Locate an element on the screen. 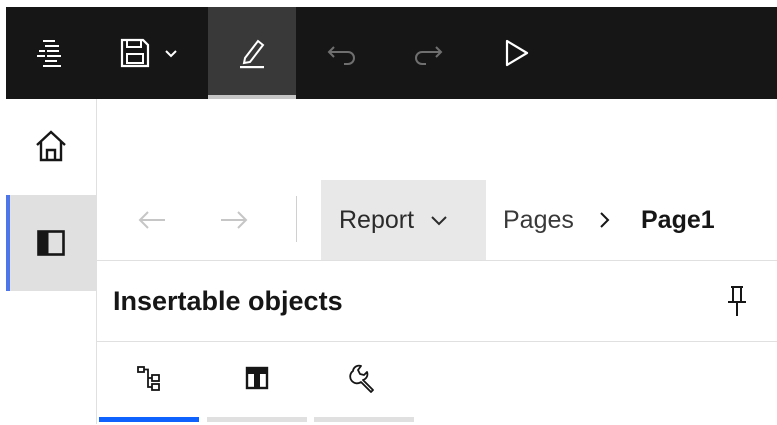  run-button is located at coordinates (516, 53).